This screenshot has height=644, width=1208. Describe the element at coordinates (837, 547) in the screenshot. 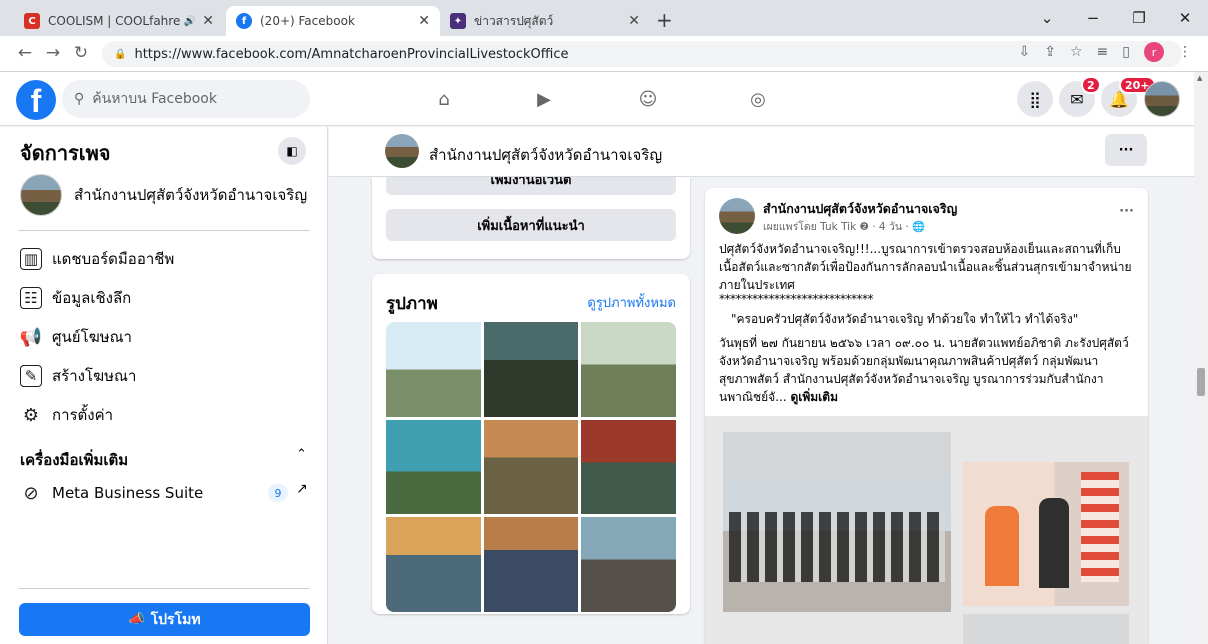

I see `post-photo-people` at that location.